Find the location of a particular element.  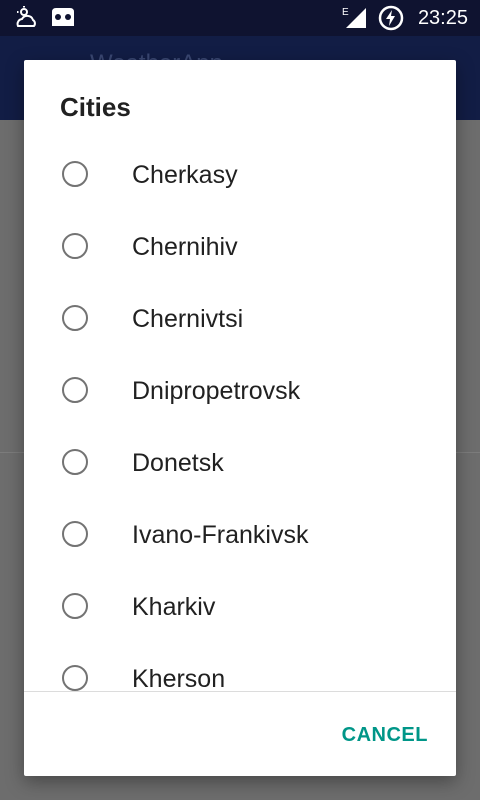

network-type-label: E is located at coordinates (345, 12).